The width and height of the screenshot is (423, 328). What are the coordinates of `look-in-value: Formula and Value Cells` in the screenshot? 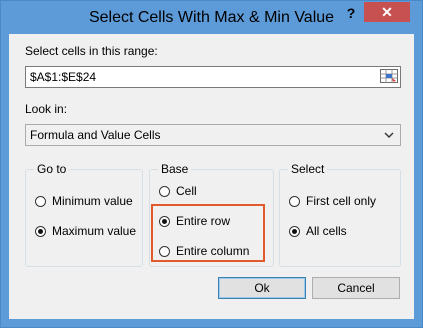 It's located at (95, 135).